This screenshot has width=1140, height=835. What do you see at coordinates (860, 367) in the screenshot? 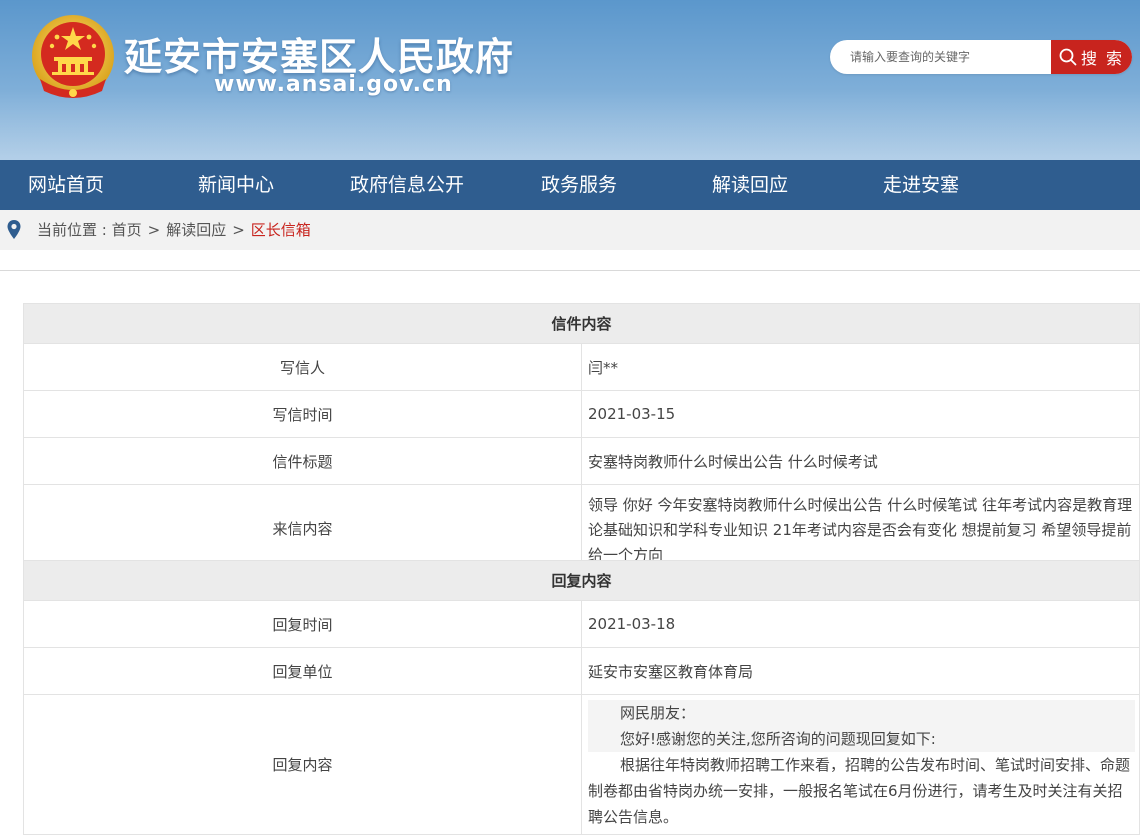
I see `writer-value: 闫**` at bounding box center [860, 367].